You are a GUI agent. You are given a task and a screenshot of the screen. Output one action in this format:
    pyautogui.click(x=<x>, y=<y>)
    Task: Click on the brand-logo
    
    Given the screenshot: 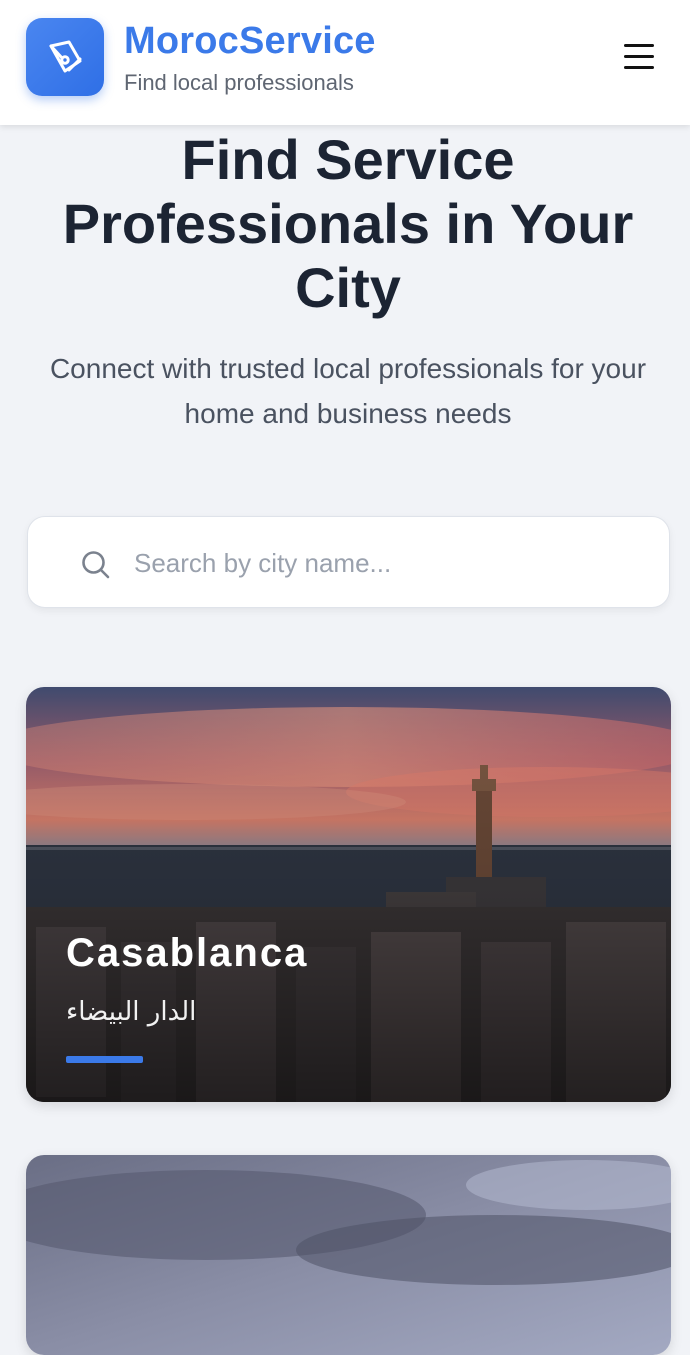 What is the action you would take?
    pyautogui.click(x=65, y=57)
    